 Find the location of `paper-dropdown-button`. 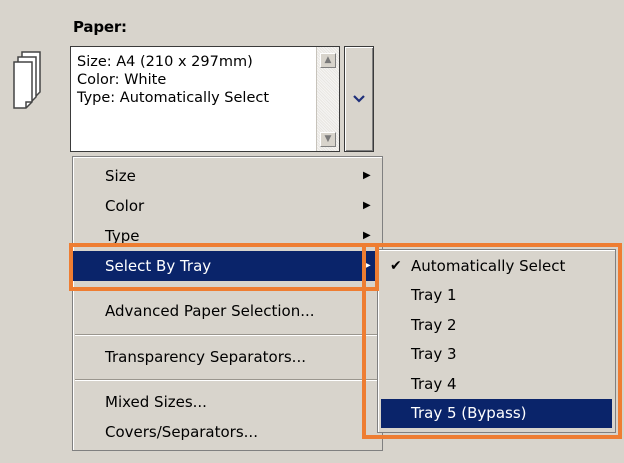

paper-dropdown-button is located at coordinates (359, 99).